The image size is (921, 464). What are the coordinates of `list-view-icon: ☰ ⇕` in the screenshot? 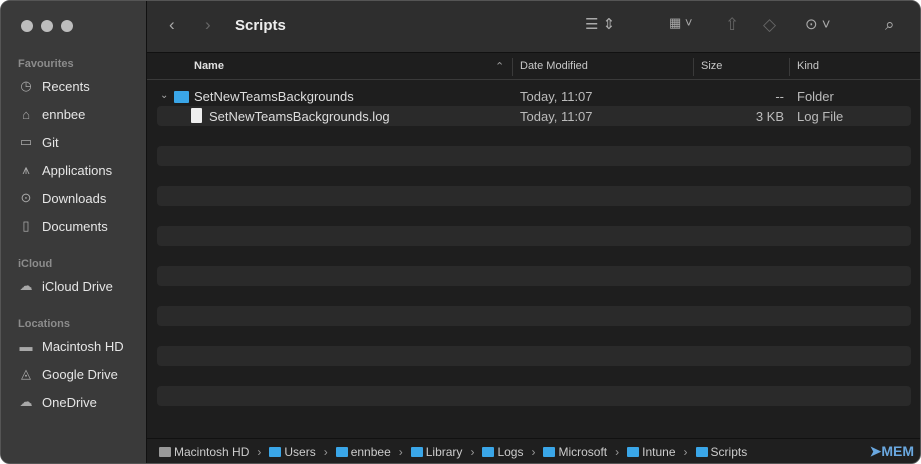 It's located at (600, 24).